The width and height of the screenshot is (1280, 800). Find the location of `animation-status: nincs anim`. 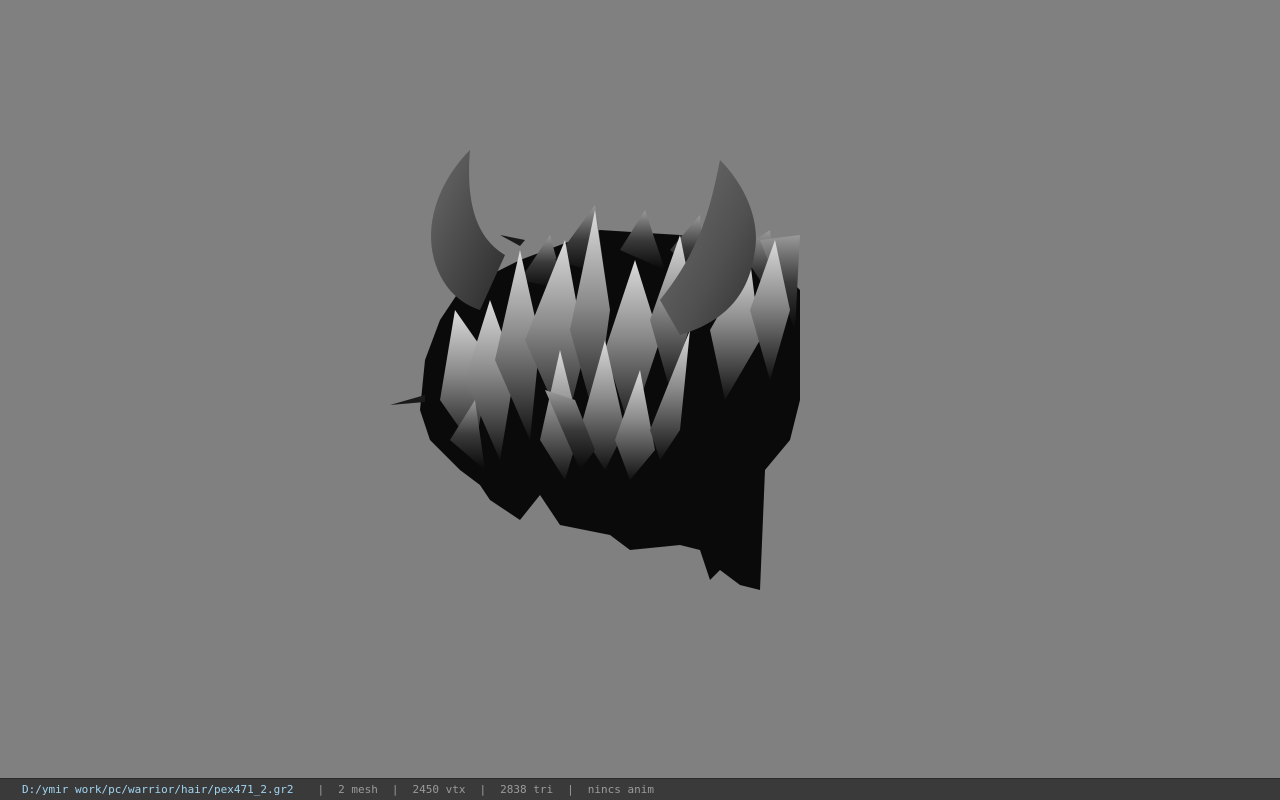

animation-status: nincs anim is located at coordinates (620, 789).